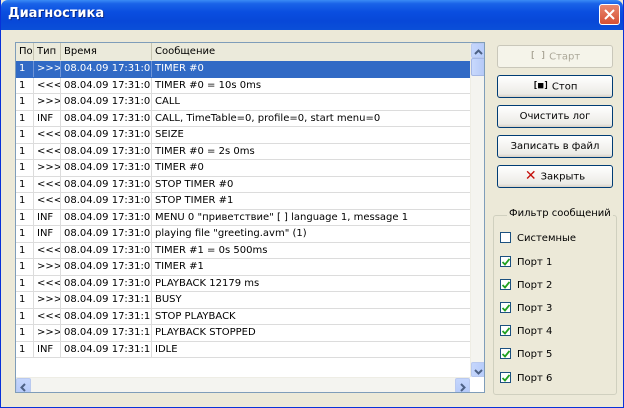  What do you see at coordinates (547, 238) in the screenshot?
I see `filter-option-label: Системные` at bounding box center [547, 238].